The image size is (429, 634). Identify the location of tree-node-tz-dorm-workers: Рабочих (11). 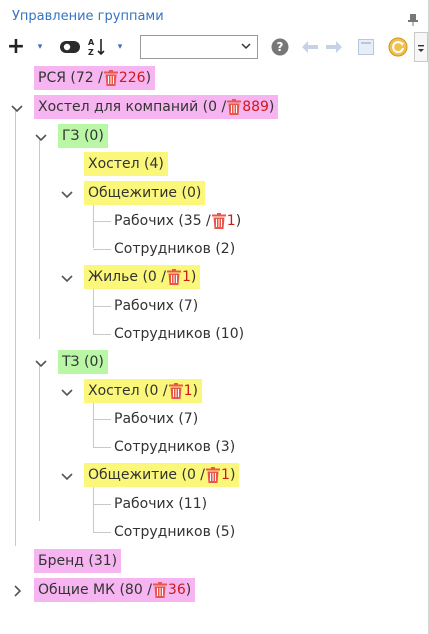
(160, 504).